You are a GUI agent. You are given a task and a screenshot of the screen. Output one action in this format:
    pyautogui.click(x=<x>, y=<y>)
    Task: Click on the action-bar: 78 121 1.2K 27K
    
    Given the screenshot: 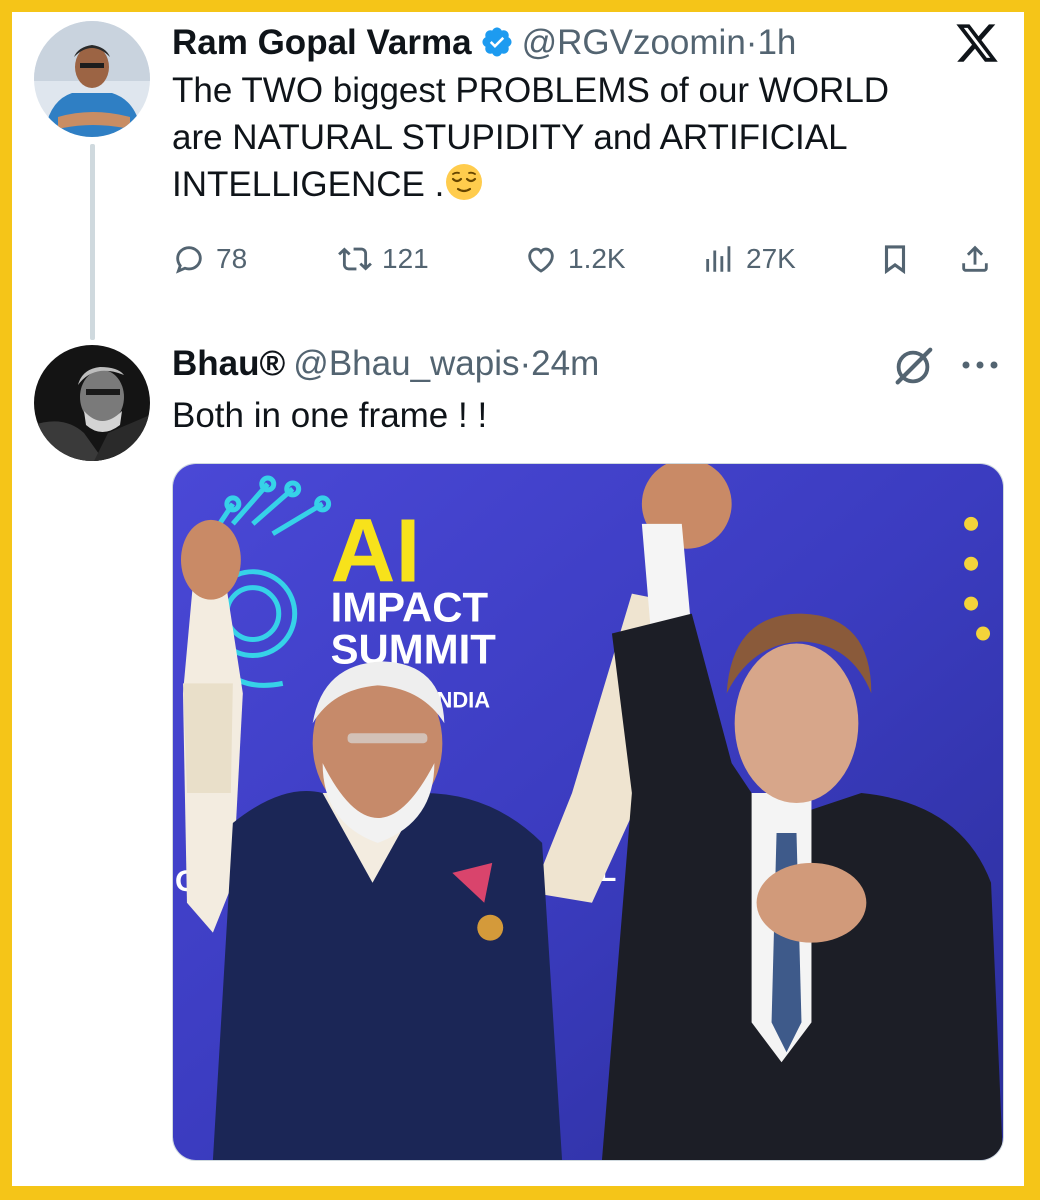 What is the action you would take?
    pyautogui.click(x=587, y=259)
    